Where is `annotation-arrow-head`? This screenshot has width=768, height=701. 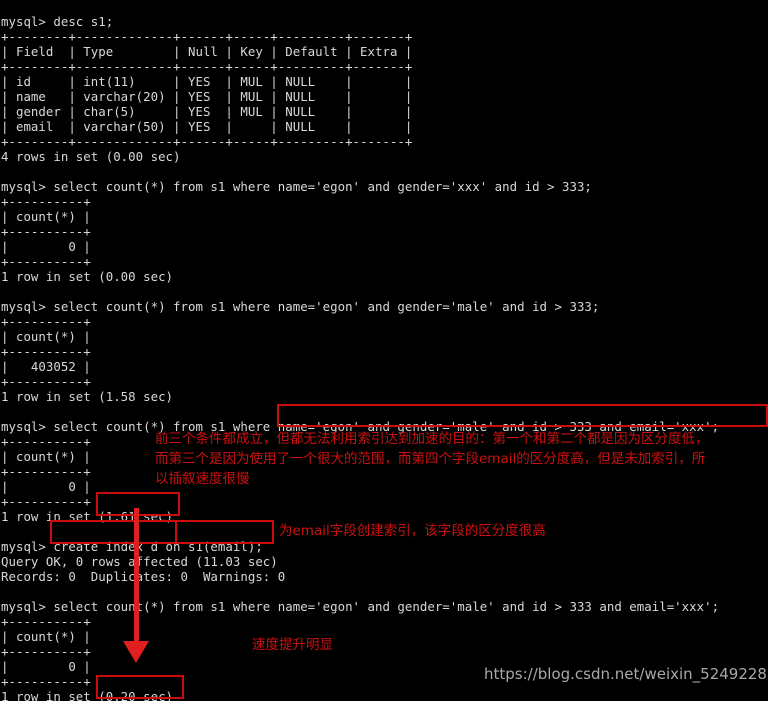
annotation-arrow-head is located at coordinates (136, 652).